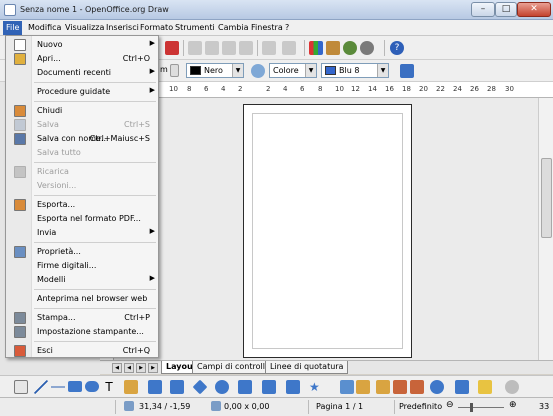  What do you see at coordinates (20, 318) in the screenshot?
I see `print-icon` at bounding box center [20, 318].